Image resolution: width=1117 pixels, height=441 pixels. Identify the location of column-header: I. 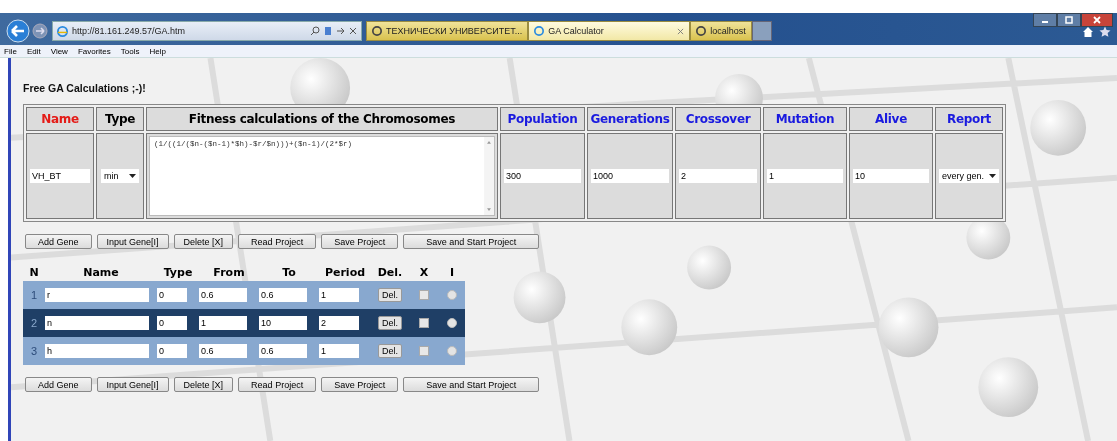
(452, 272).